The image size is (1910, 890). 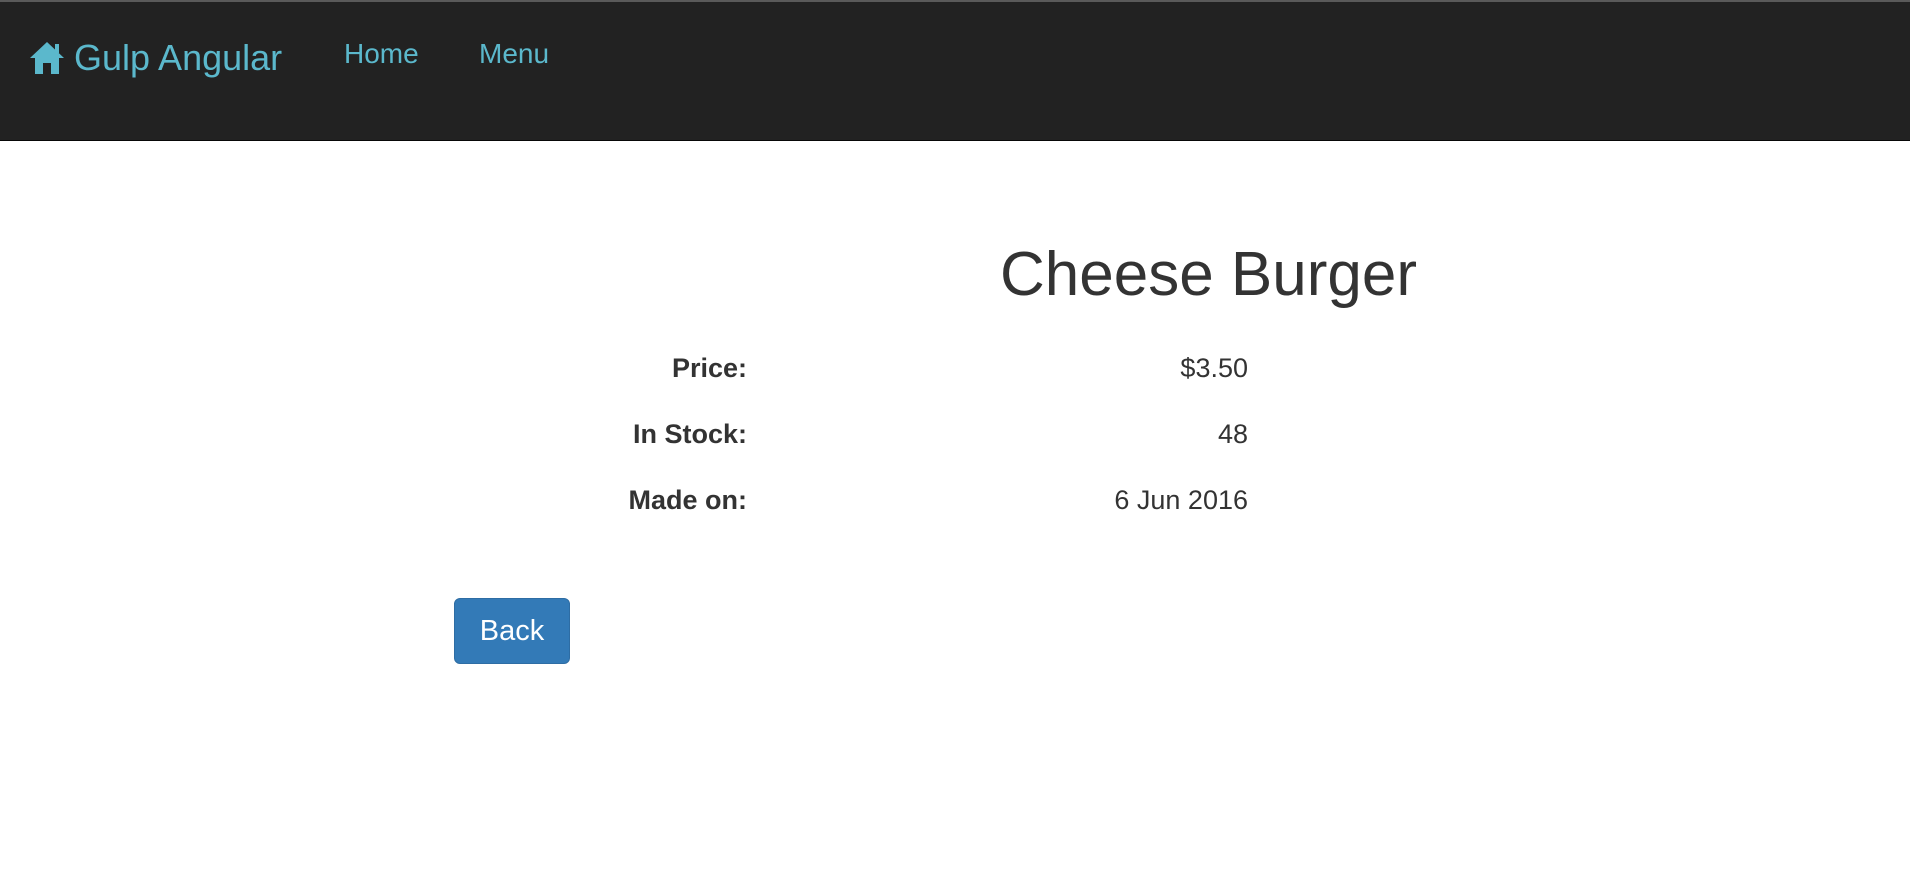 What do you see at coordinates (1232, 434) in the screenshot?
I see `detail-value: 48` at bounding box center [1232, 434].